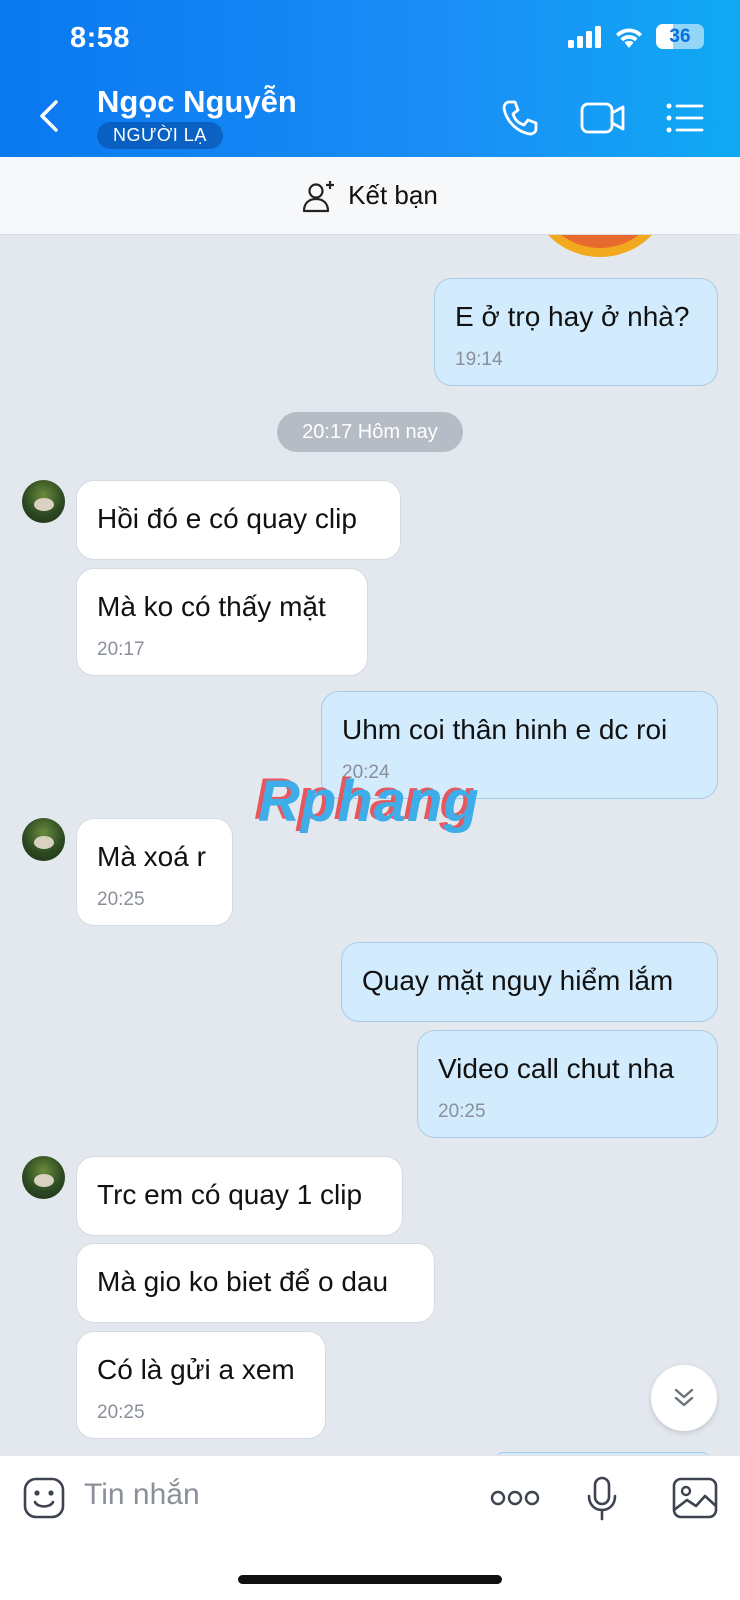 The image size is (740, 1600). I want to click on message-bubble-outgoing: Video call chut nha 20:25, so click(567, 1084).